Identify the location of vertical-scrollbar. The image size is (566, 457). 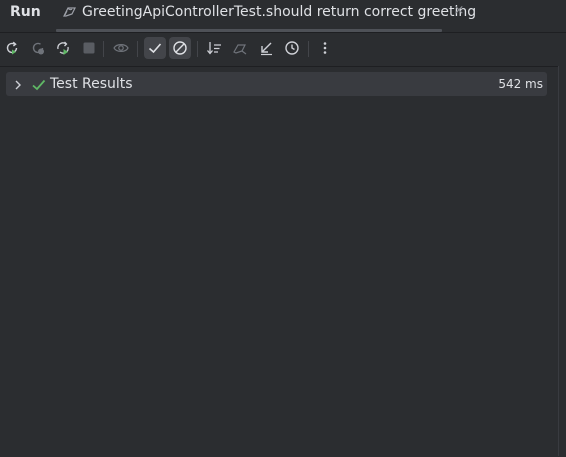
(562, 261).